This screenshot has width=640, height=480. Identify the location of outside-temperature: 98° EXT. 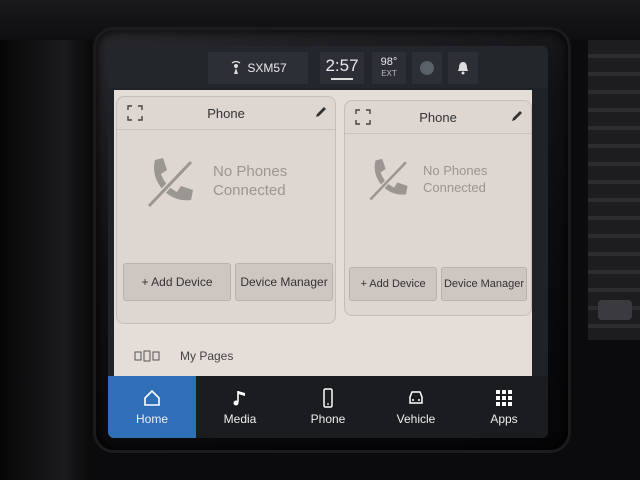
(389, 68).